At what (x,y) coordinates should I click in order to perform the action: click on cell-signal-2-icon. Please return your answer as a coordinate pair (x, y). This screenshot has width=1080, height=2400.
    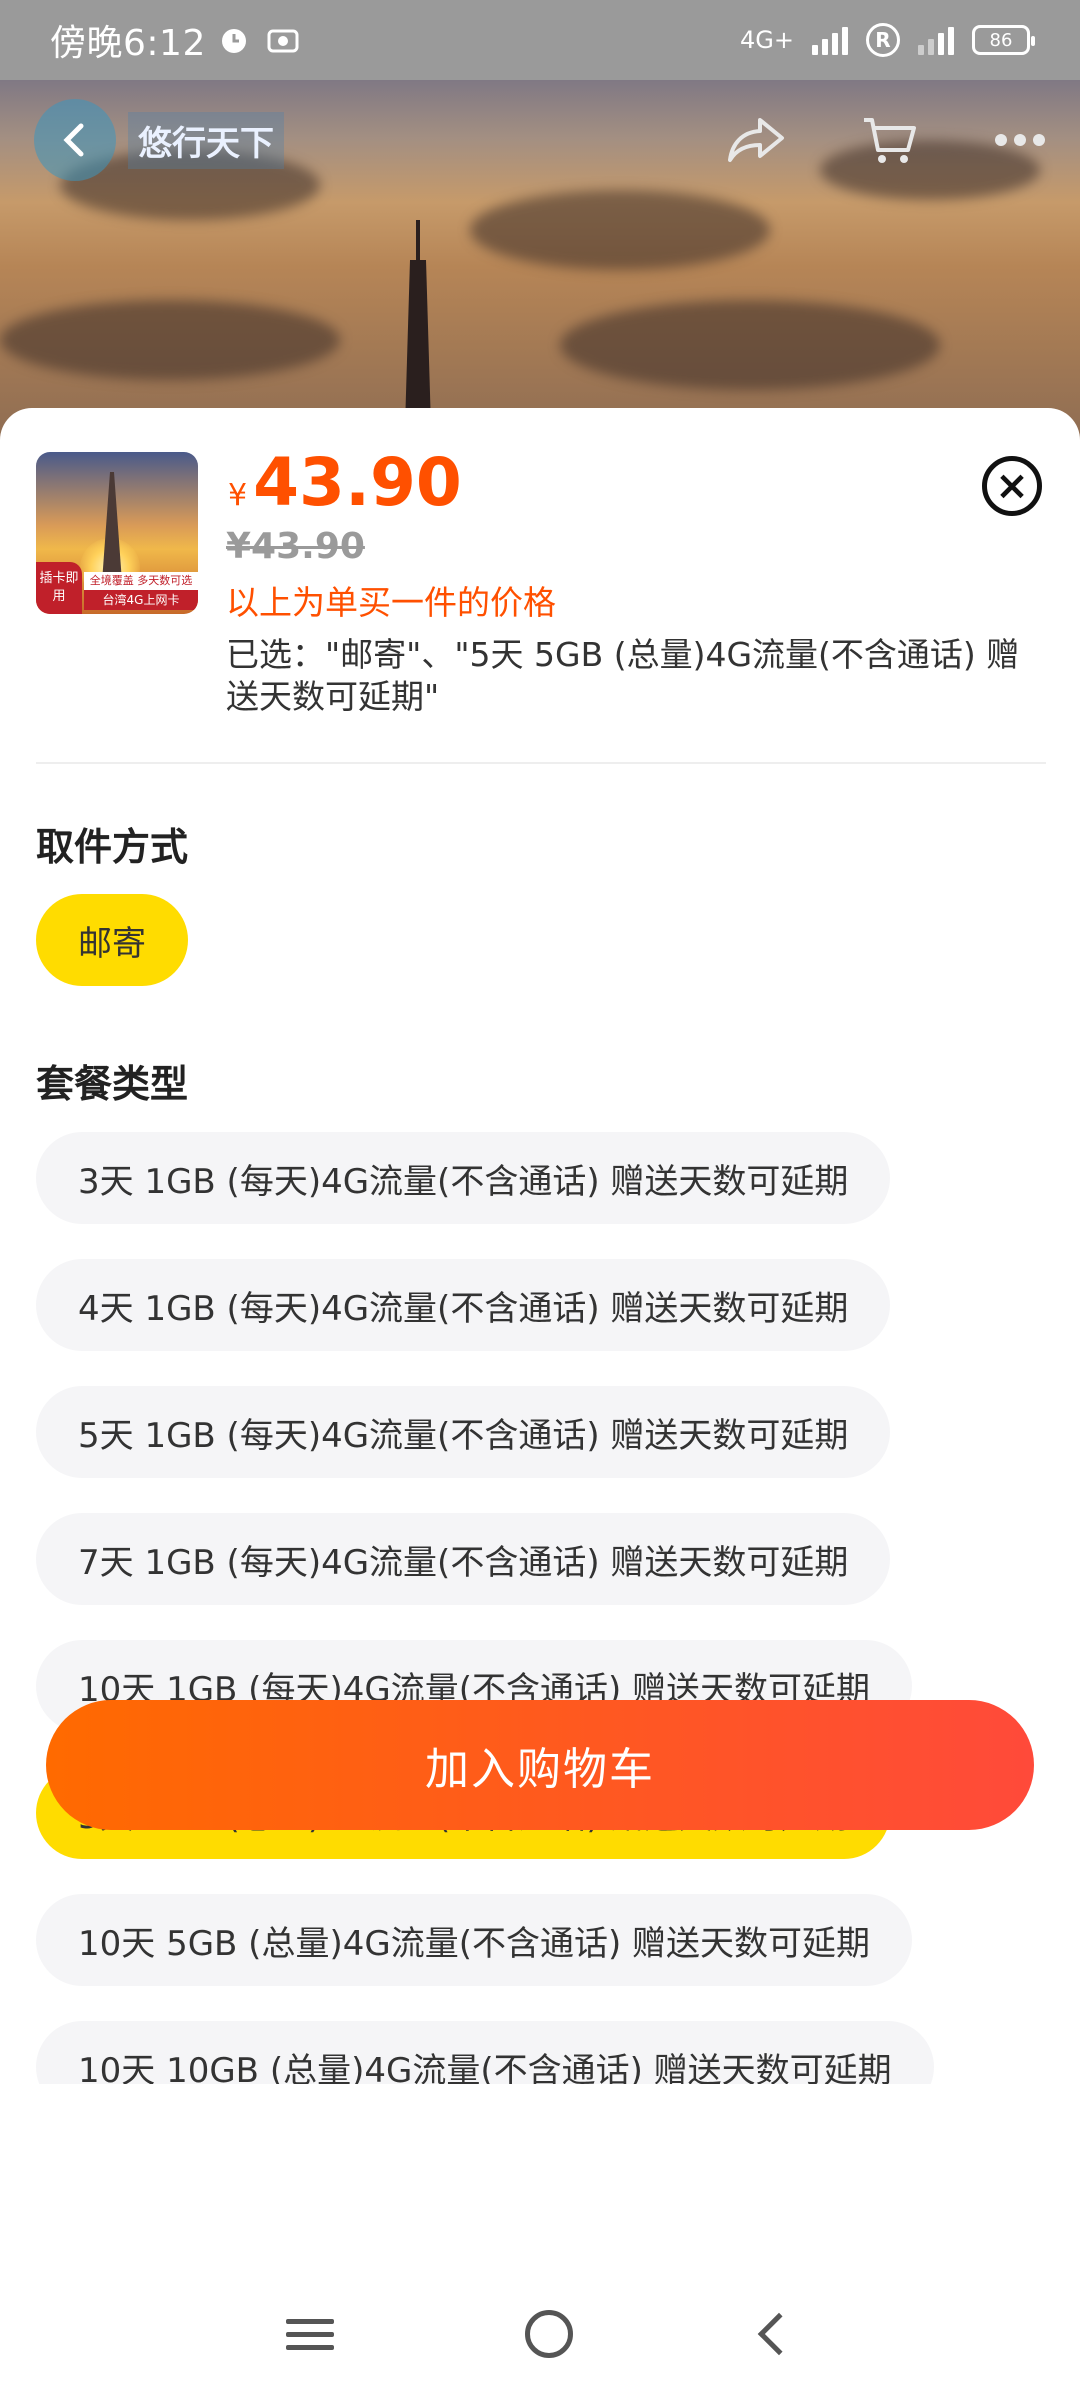
    Looking at the image, I should click on (936, 40).